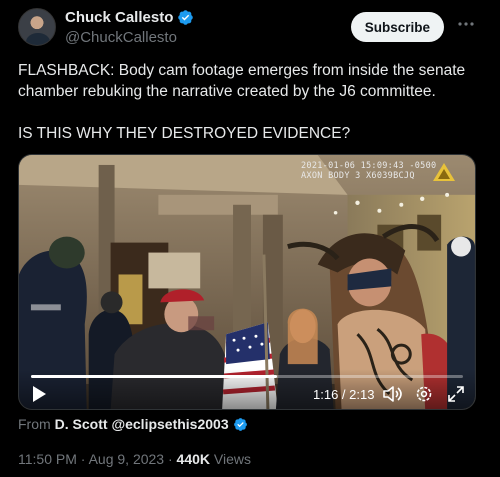 The width and height of the screenshot is (500, 477). I want to click on tweet-meta: 11:50 PM · Aug 9, 2023 · 440K Views, so click(134, 459).